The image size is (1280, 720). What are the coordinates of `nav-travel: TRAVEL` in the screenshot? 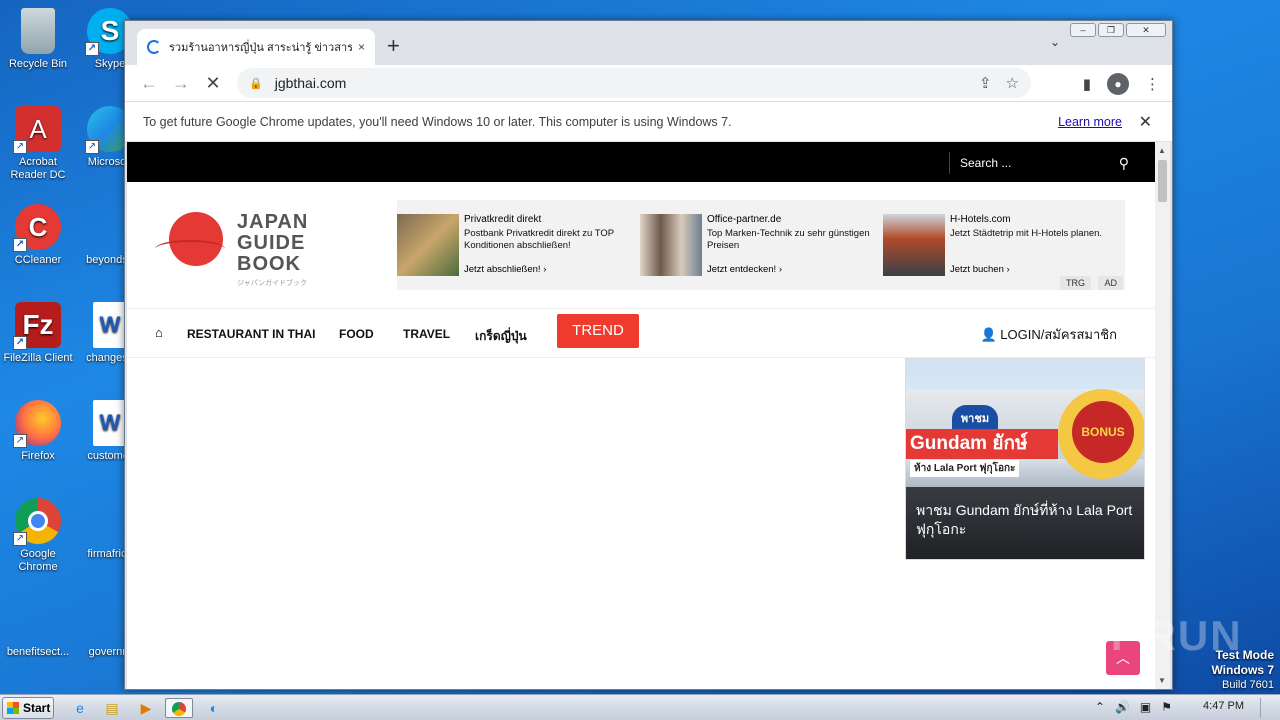 It's located at (426, 334).